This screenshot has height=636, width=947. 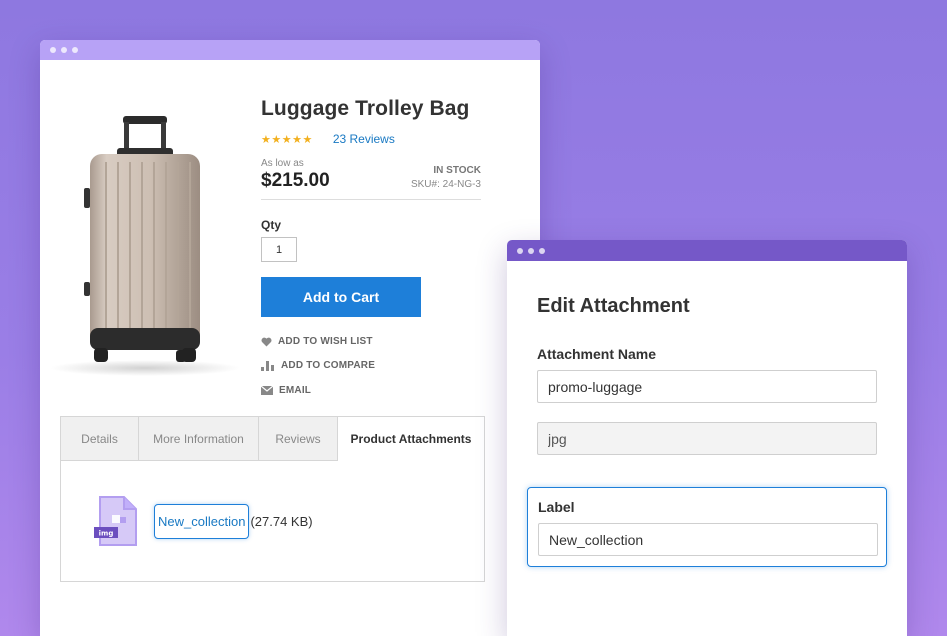 What do you see at coordinates (279, 249) in the screenshot?
I see `qty-input` at bounding box center [279, 249].